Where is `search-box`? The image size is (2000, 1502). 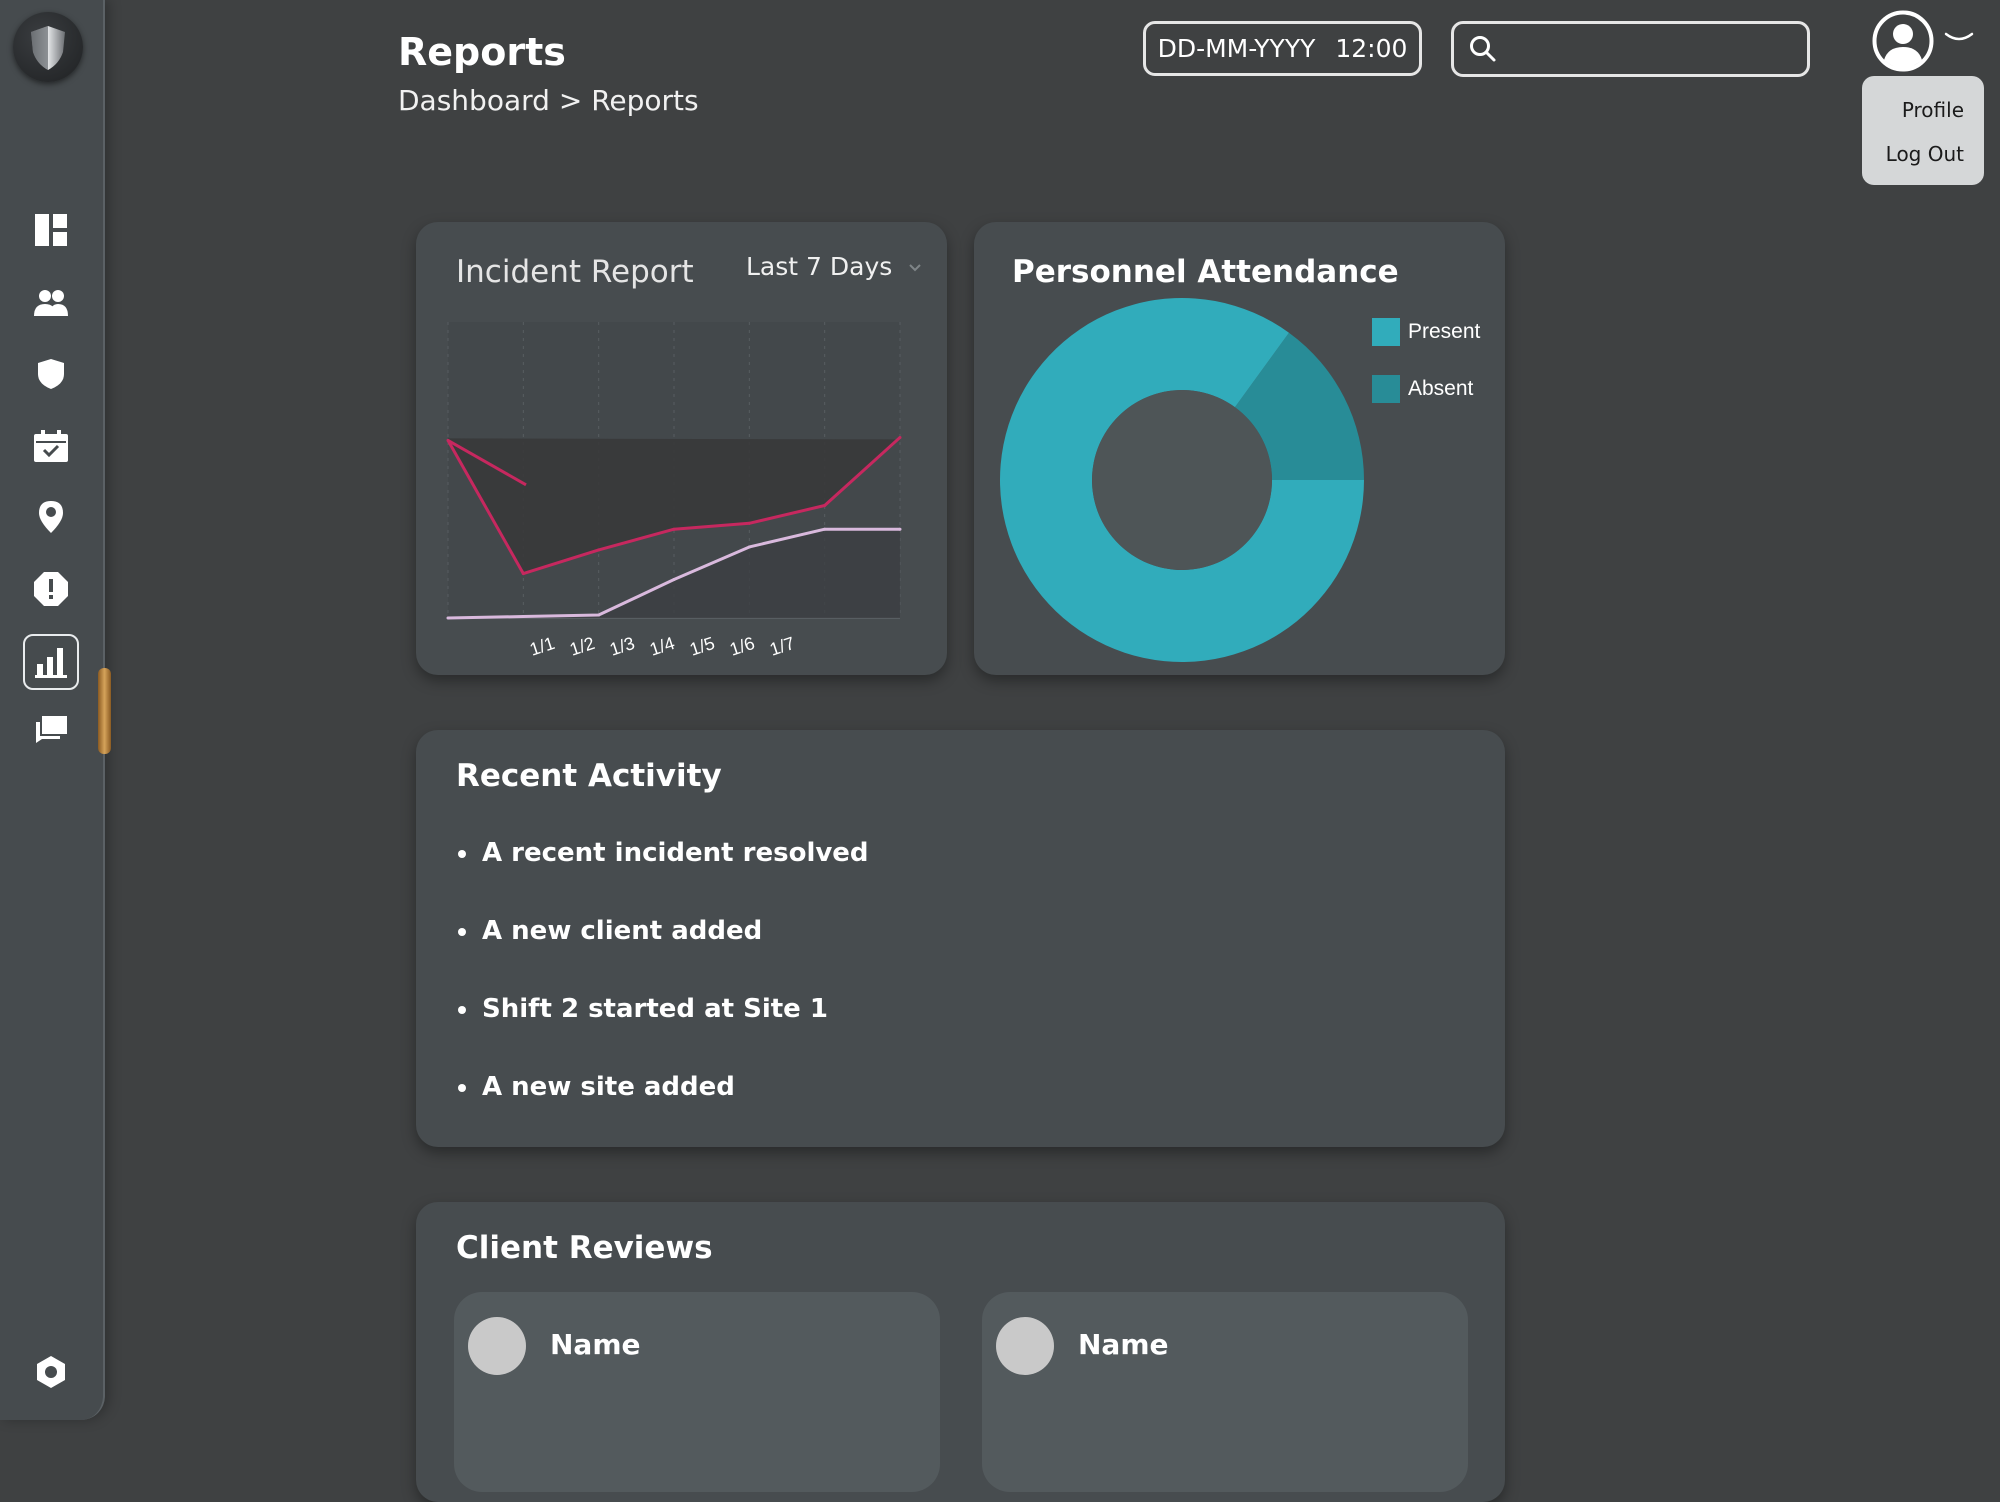 search-box is located at coordinates (1630, 49).